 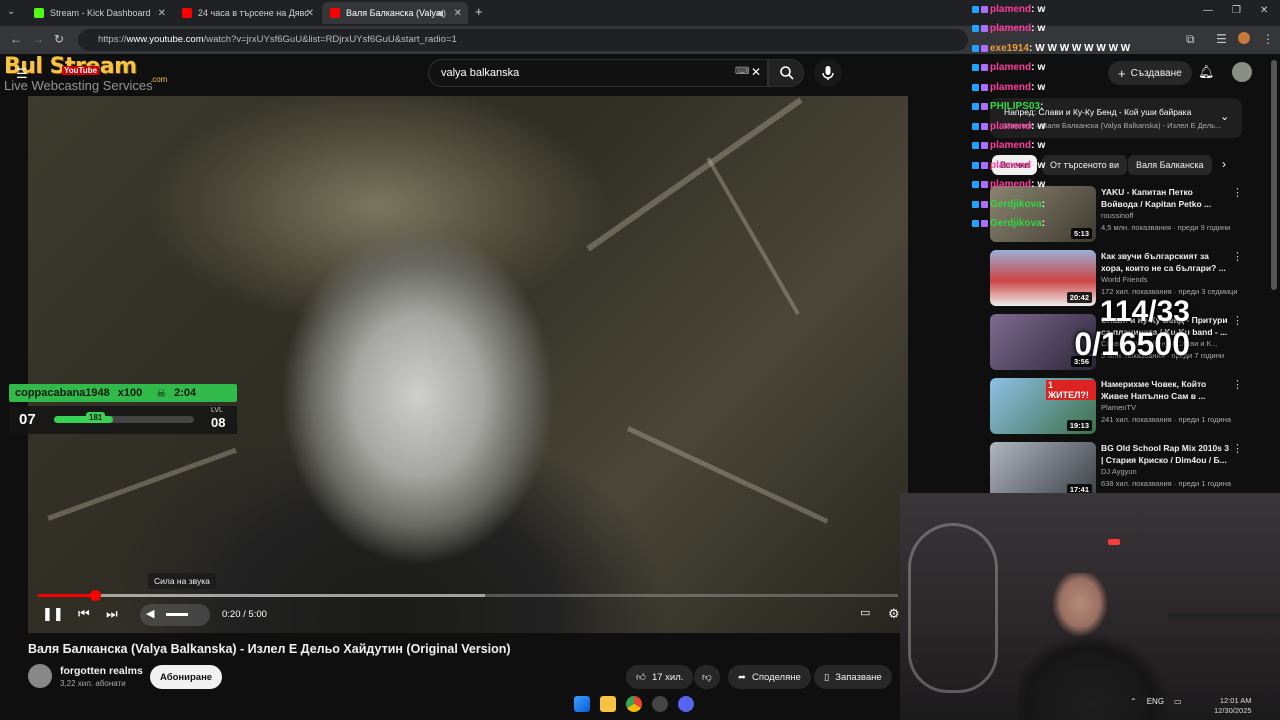 I want to click on tab-search-icon: ⌄, so click(x=11, y=11).